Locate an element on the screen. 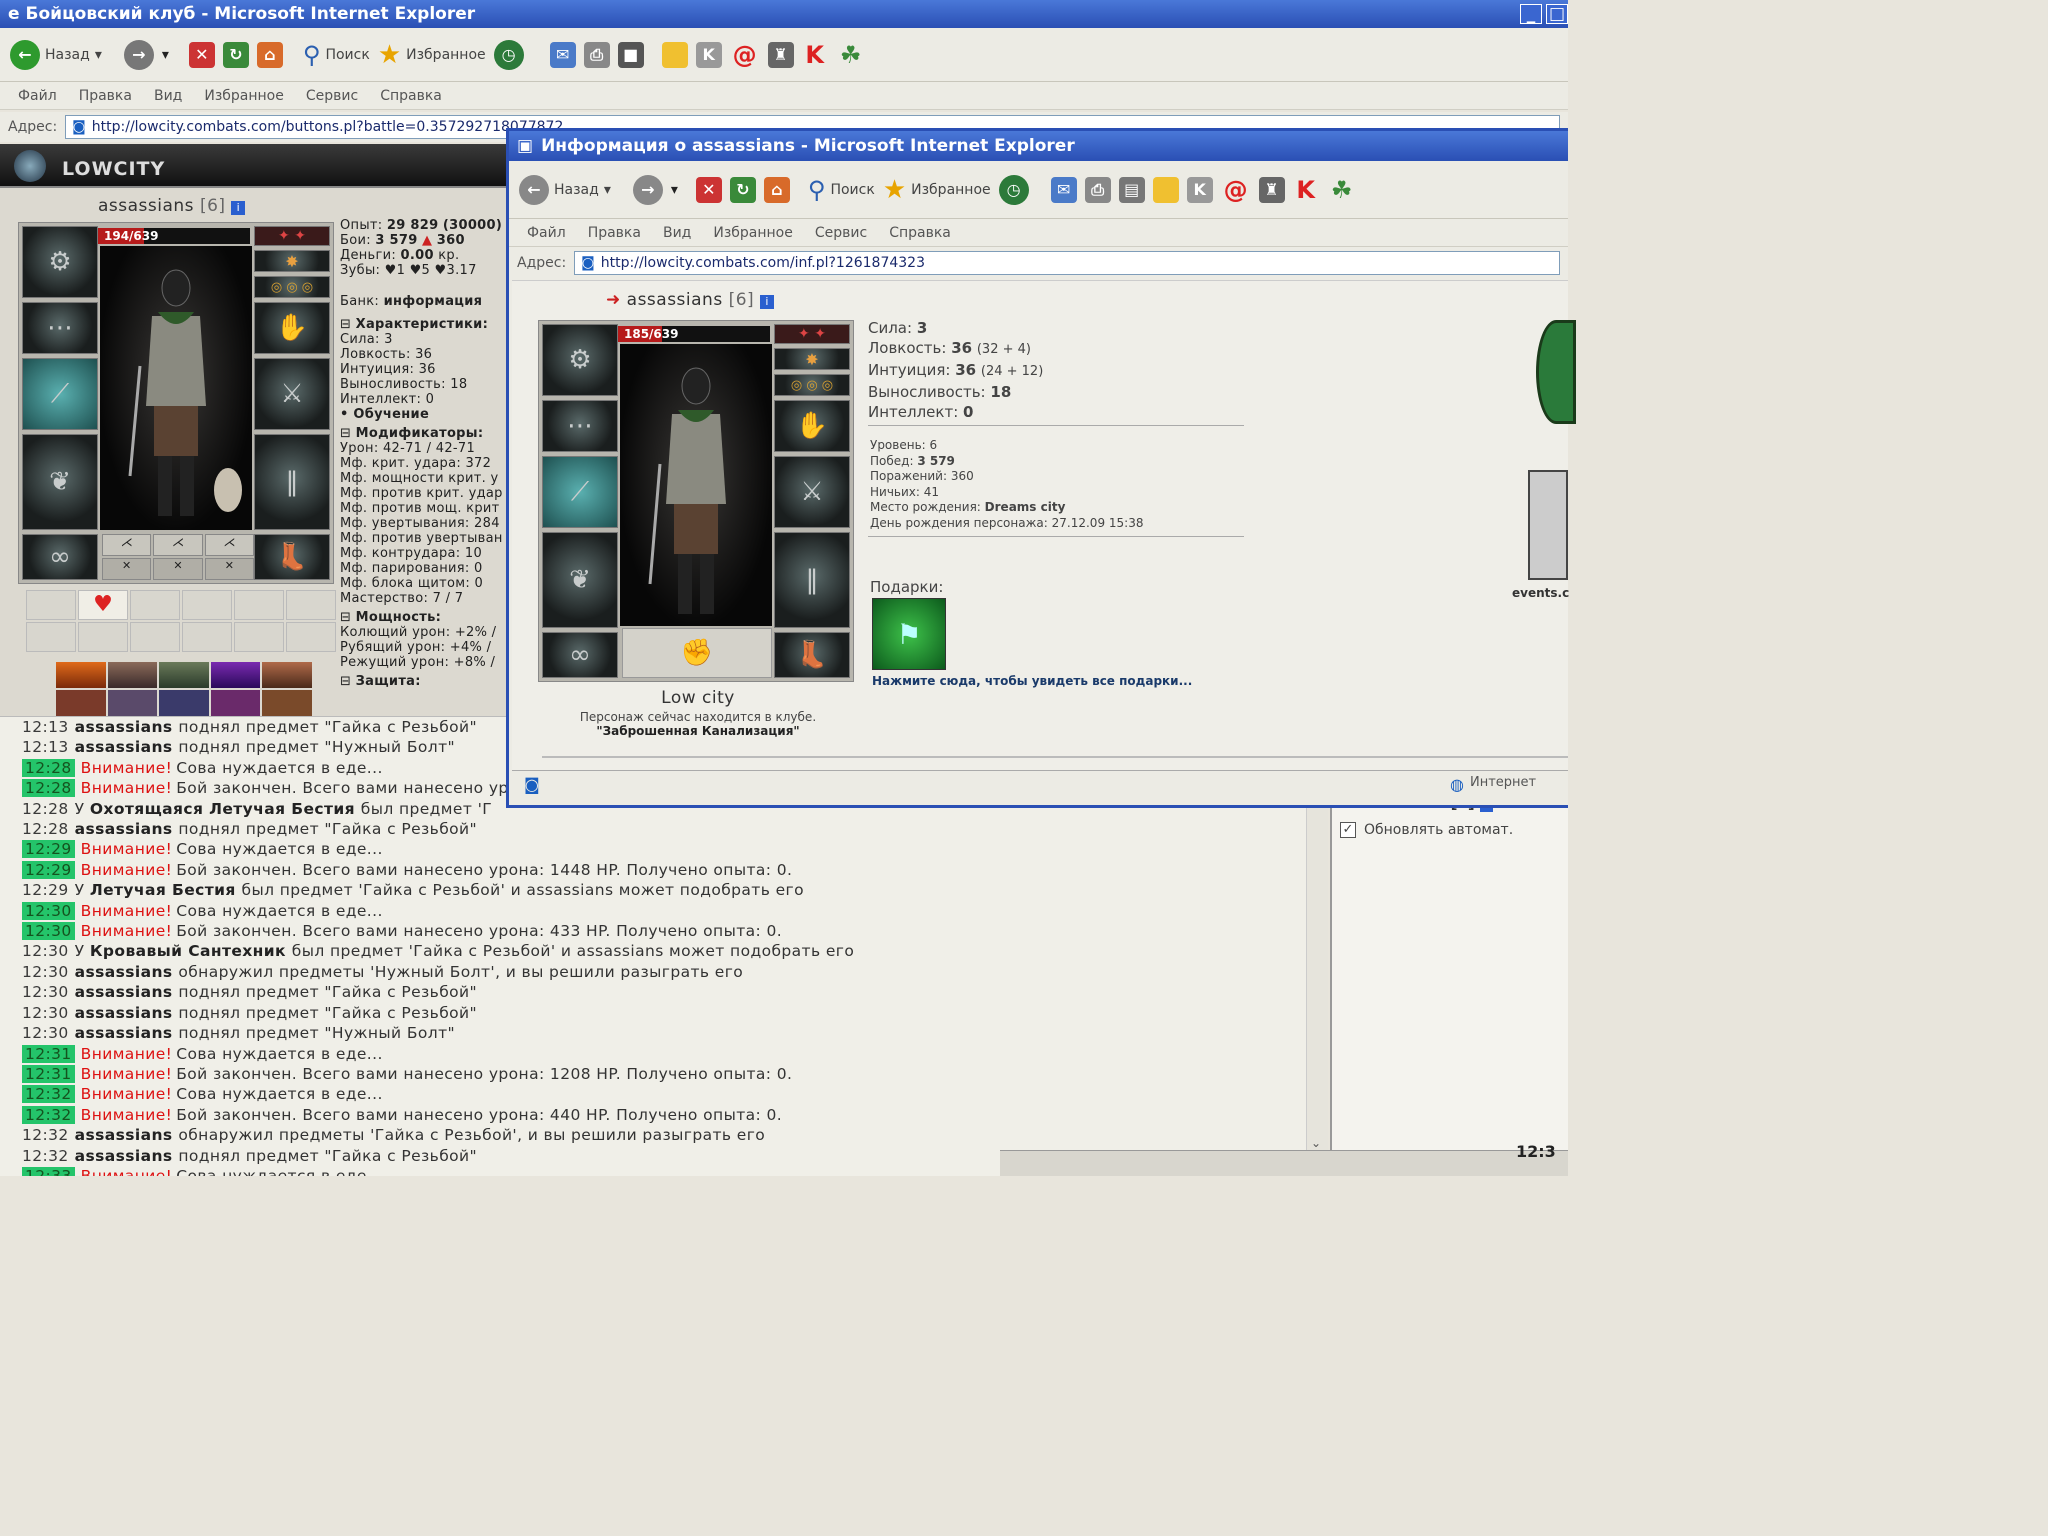 The width and height of the screenshot is (2048, 1536). refresh-icon: ↻ is located at coordinates (235, 54).